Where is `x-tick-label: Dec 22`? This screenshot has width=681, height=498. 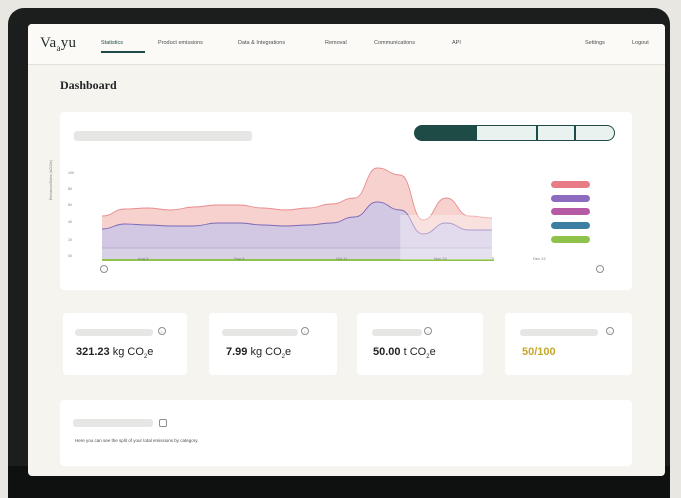 x-tick-label: Dec 22 is located at coordinates (539, 258).